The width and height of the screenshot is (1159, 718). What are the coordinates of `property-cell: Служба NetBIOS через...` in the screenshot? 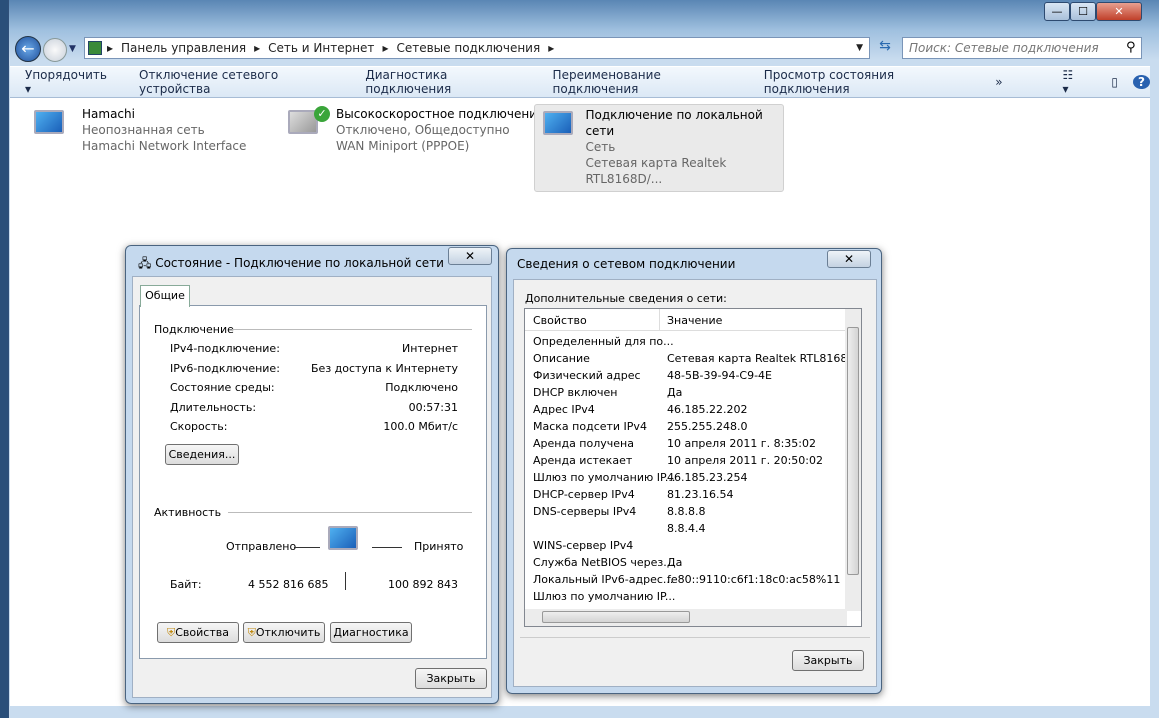 It's located at (603, 562).